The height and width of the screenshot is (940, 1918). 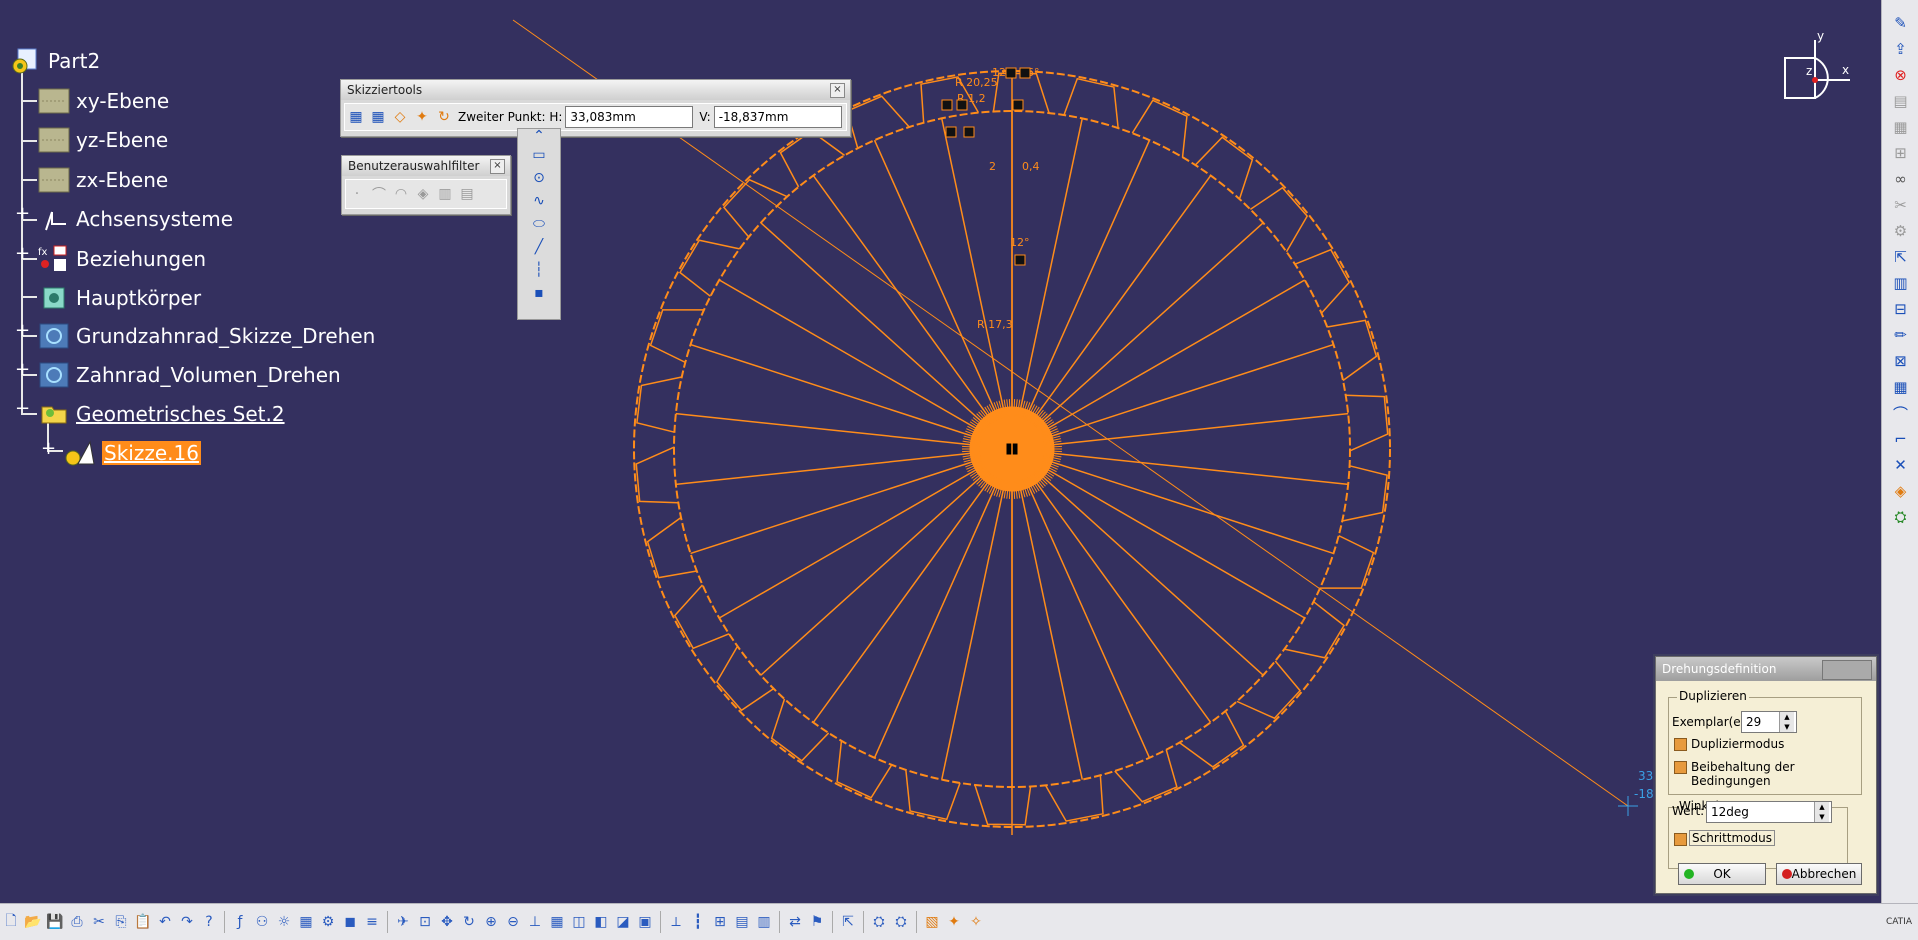 What do you see at coordinates (1901, 413) in the screenshot?
I see `corner-icon: ⌒` at bounding box center [1901, 413].